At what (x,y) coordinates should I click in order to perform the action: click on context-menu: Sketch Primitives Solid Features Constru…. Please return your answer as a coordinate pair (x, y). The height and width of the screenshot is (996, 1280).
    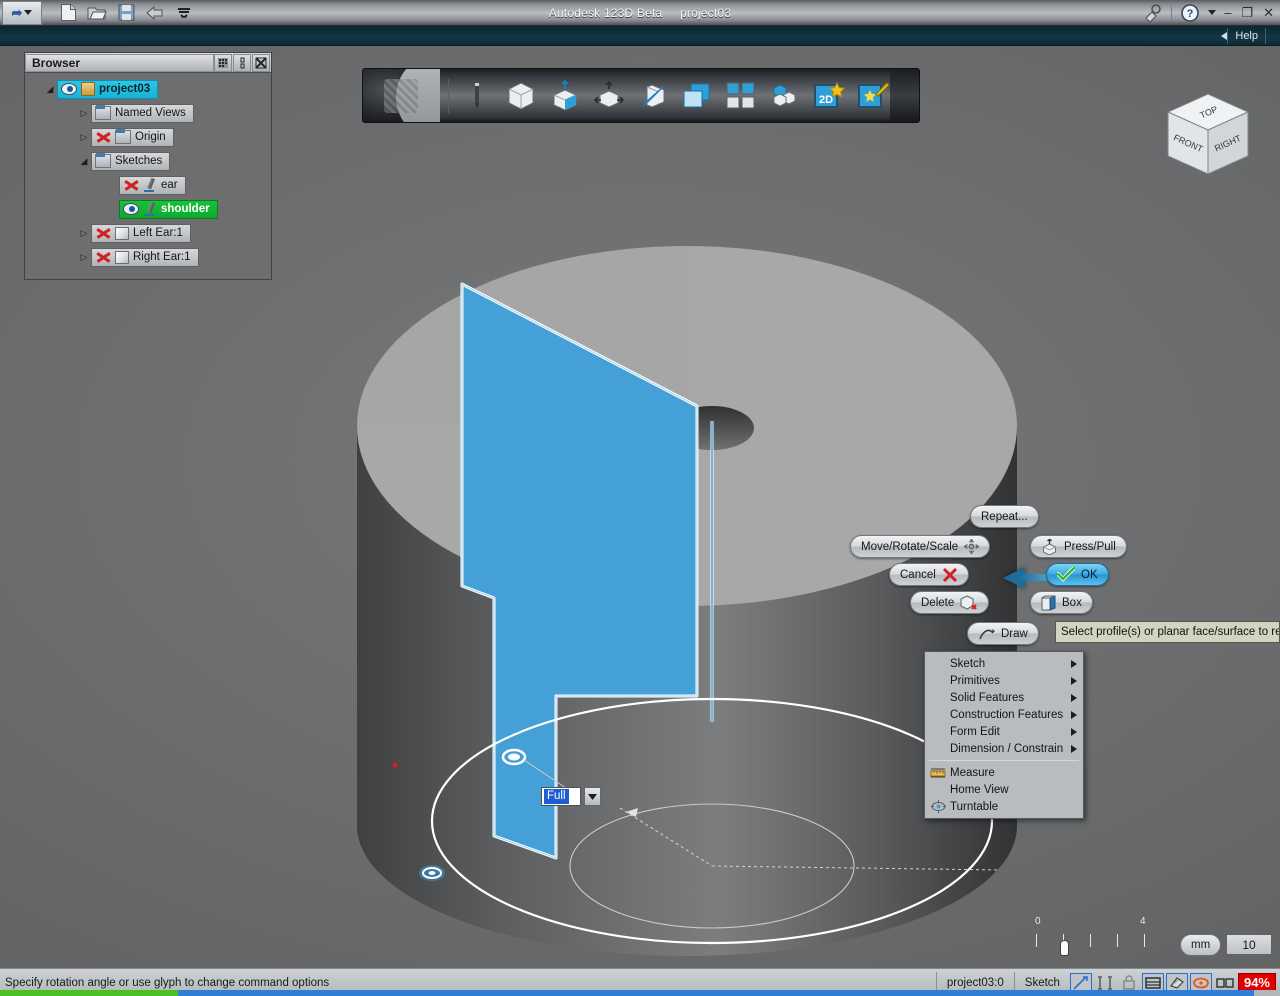
    Looking at the image, I should click on (1004, 735).